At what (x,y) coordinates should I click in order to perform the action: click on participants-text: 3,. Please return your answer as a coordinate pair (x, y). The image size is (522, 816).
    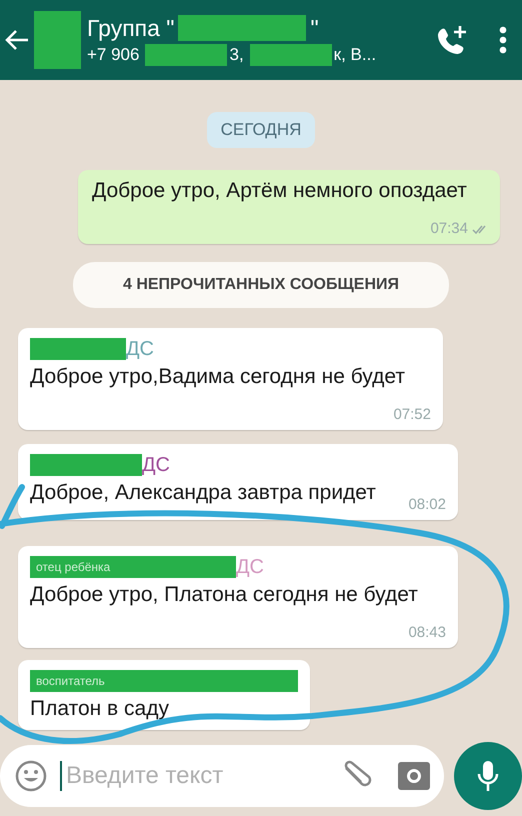
    Looking at the image, I should click on (236, 54).